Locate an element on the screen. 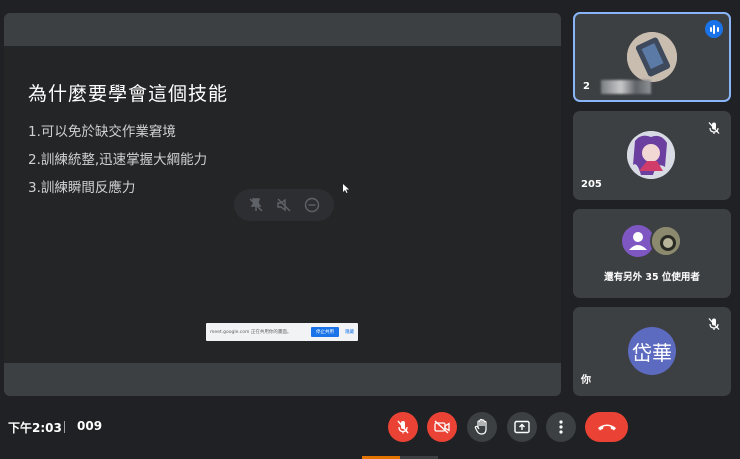 The image size is (740, 459). mute-audio-icon is located at coordinates (284, 205).